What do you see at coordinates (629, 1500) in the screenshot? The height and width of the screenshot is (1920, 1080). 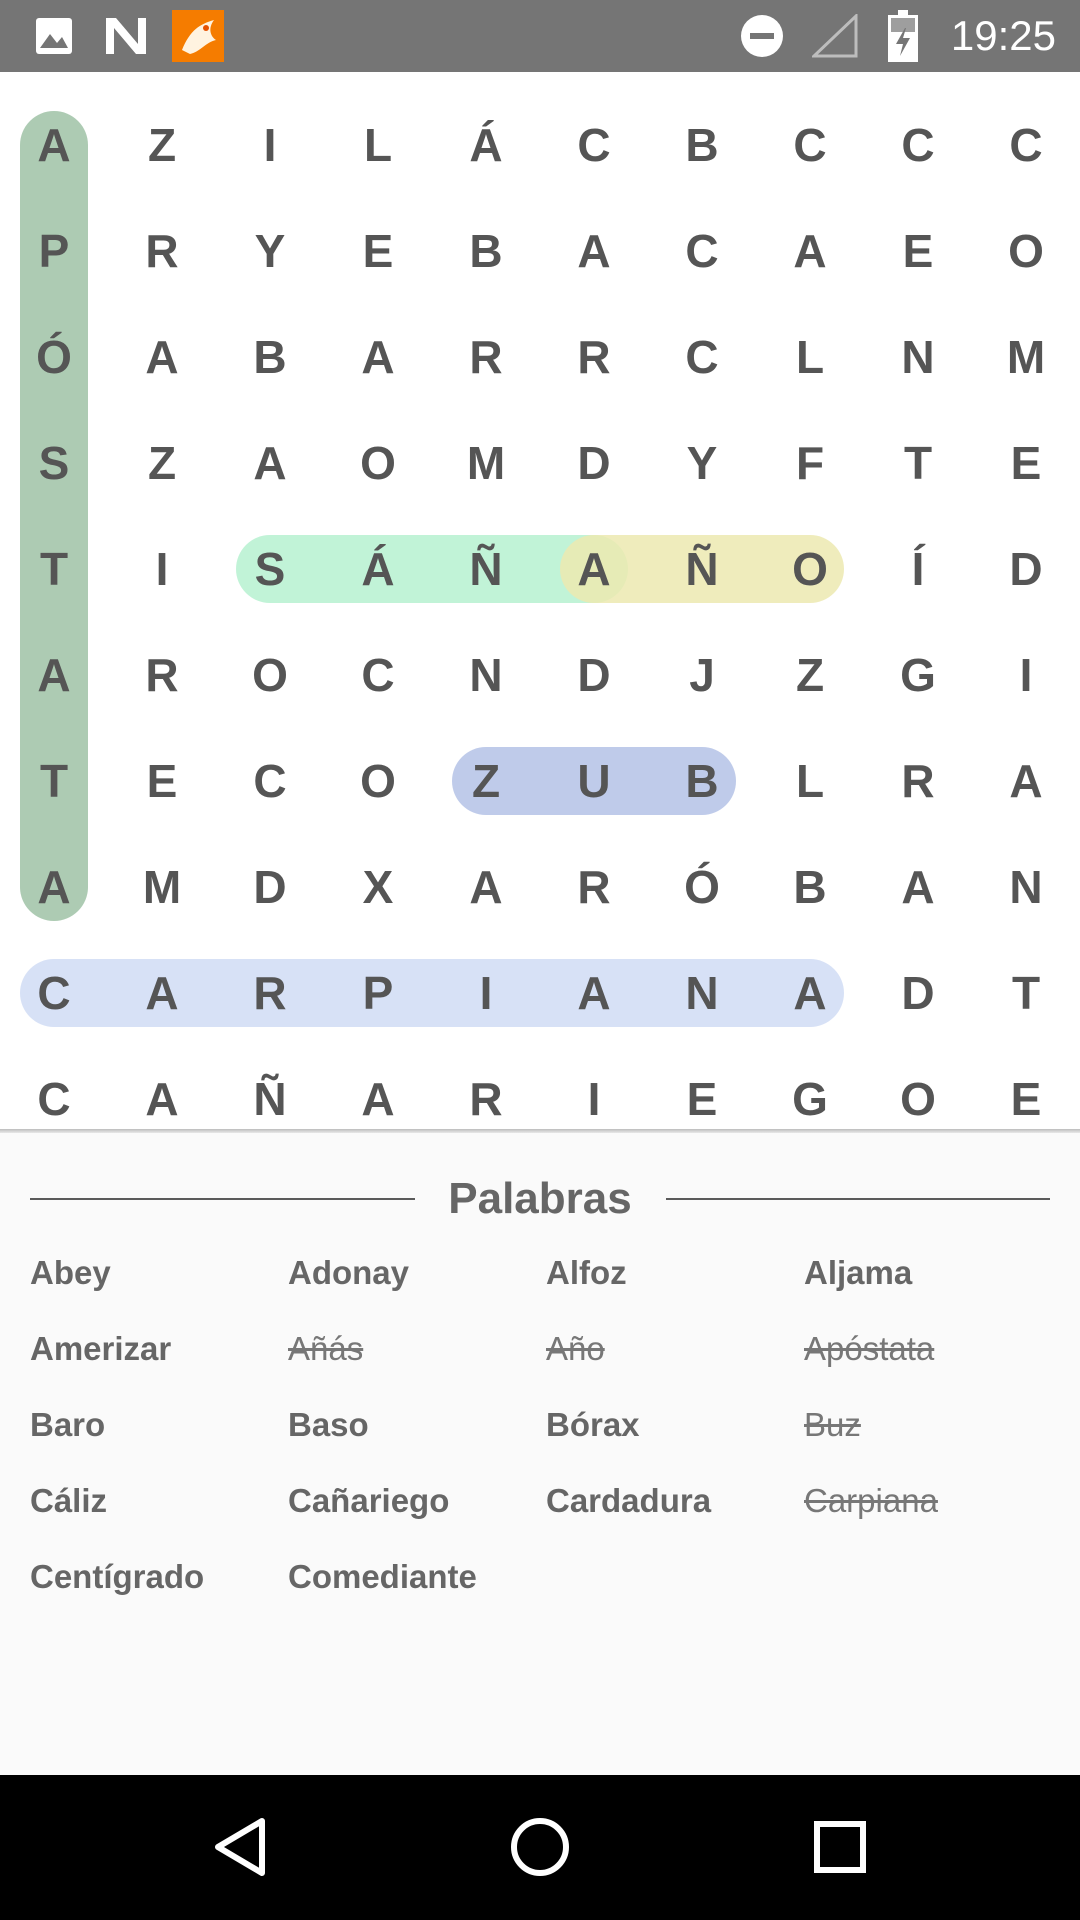 I see `word-list-item: Cardadura` at bounding box center [629, 1500].